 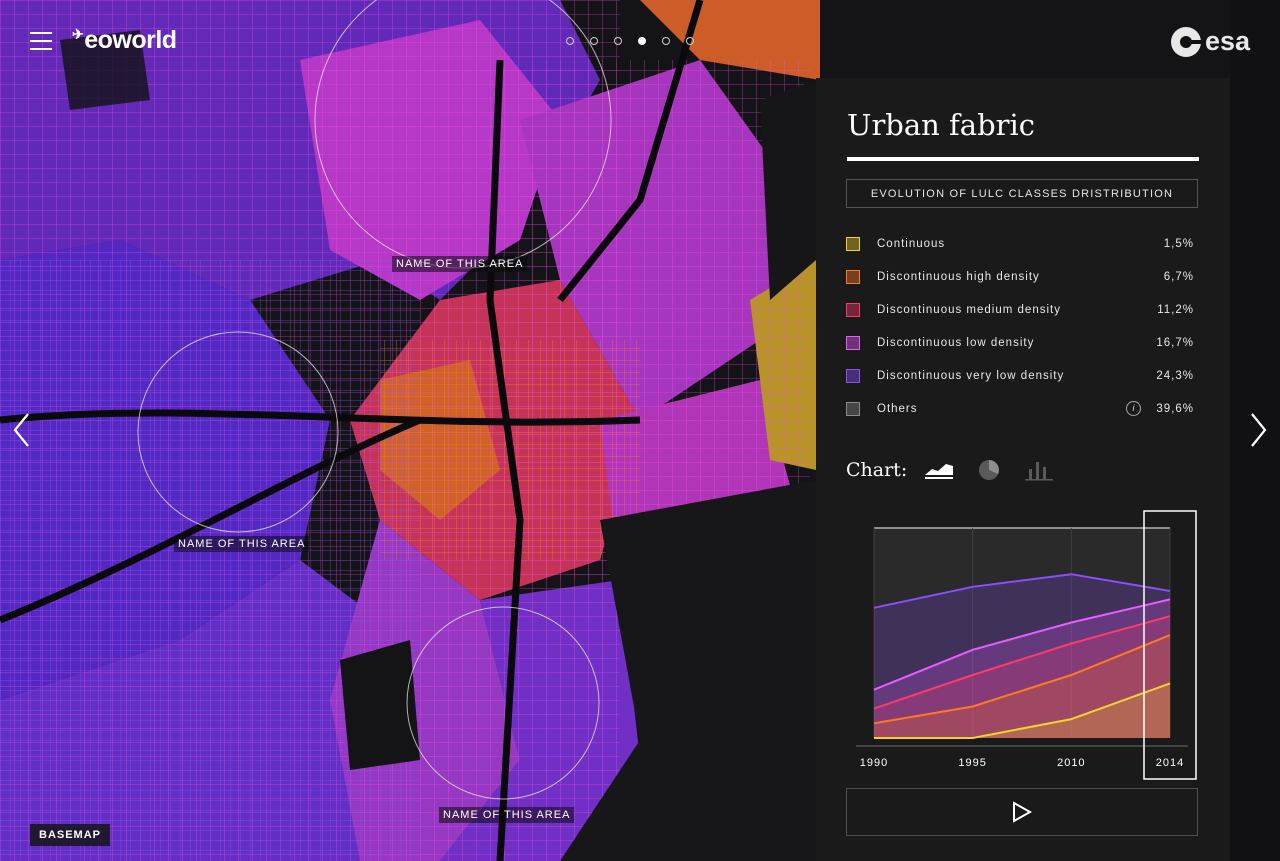 I want to click on chart-type-switch: Chart:, so click(x=959, y=470).